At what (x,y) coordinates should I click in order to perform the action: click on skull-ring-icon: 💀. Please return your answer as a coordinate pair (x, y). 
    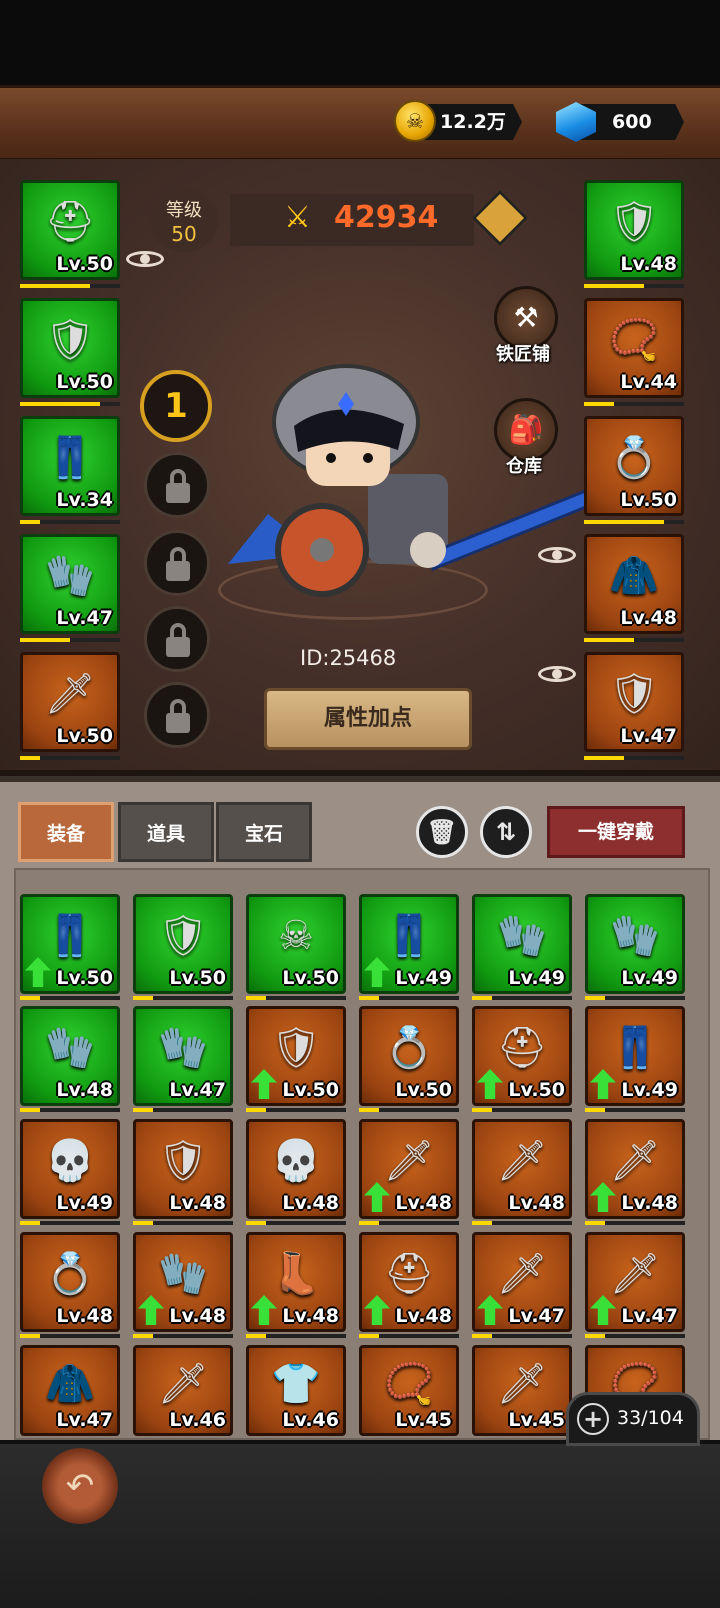
    Looking at the image, I should click on (70, 1161).